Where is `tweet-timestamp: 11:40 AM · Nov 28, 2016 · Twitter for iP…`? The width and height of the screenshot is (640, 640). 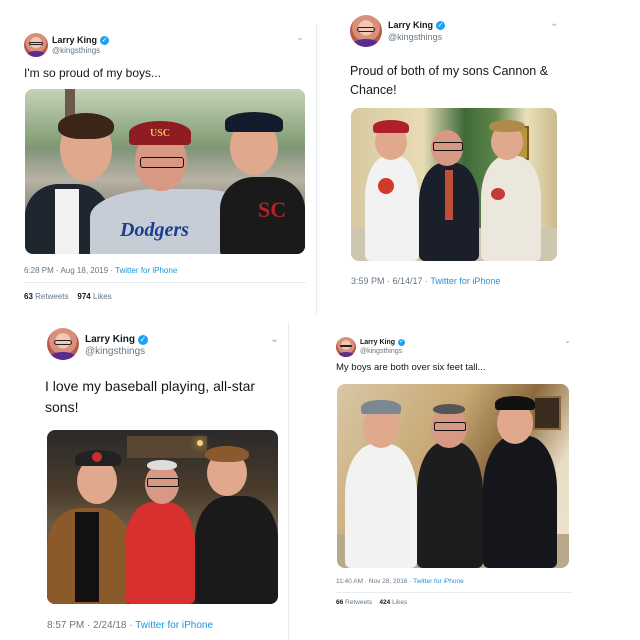 tweet-timestamp: 11:40 AM · Nov 28, 2016 · Twitter for iP… is located at coordinates (400, 581).